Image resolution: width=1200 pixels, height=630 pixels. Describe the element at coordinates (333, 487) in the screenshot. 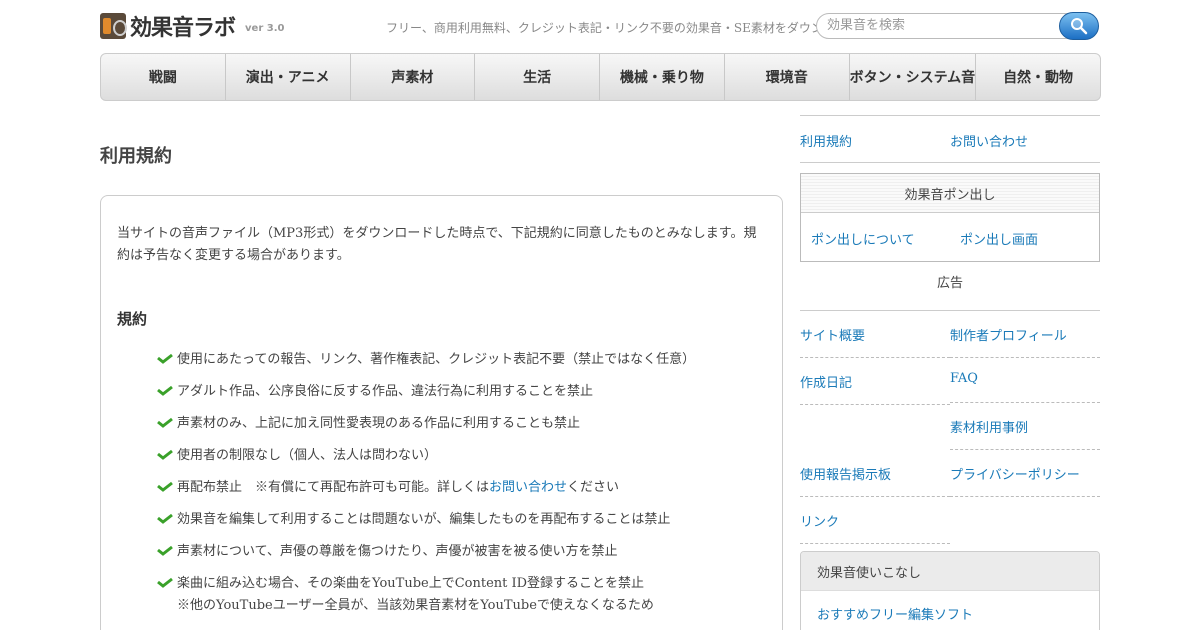

I see `rule-text-before: 再配布禁止 ※有償にて再配布許可も可能。詳しくは` at that location.